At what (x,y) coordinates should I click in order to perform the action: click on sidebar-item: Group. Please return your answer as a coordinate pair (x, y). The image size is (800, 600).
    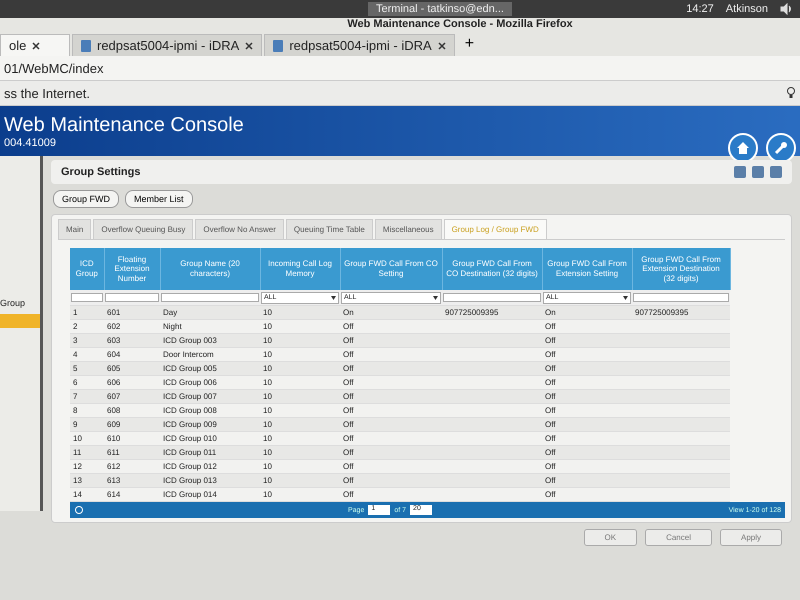
    Looking at the image, I should click on (20, 303).